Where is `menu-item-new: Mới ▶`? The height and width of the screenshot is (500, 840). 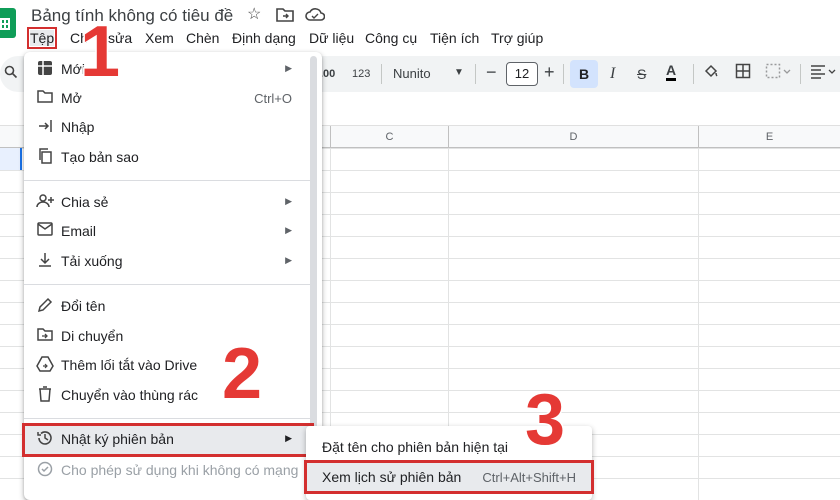 menu-item-new: Mới ▶ is located at coordinates (168, 70).